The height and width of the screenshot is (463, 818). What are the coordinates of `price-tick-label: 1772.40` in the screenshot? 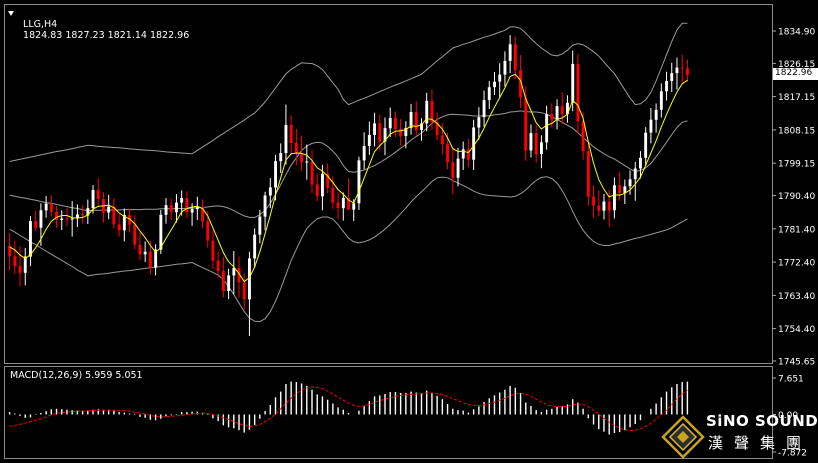 It's located at (796, 264).